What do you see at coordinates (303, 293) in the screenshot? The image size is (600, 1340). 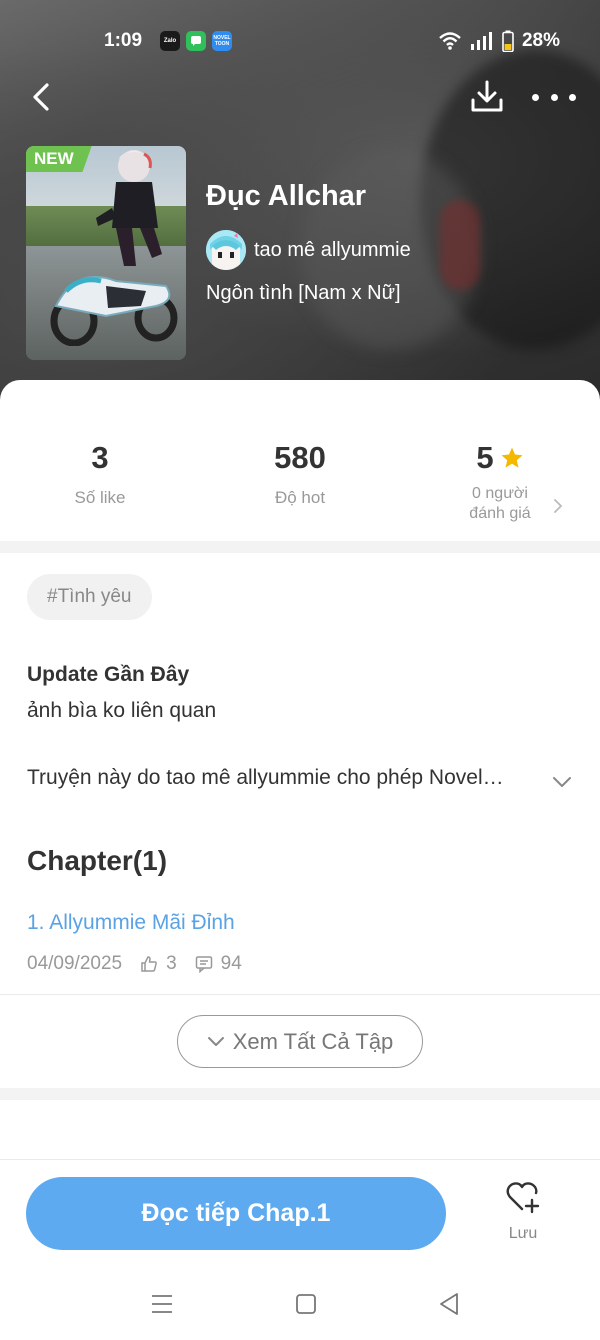 I see `genre-label: Ngôn tình [Nam x Nữ]` at bounding box center [303, 293].